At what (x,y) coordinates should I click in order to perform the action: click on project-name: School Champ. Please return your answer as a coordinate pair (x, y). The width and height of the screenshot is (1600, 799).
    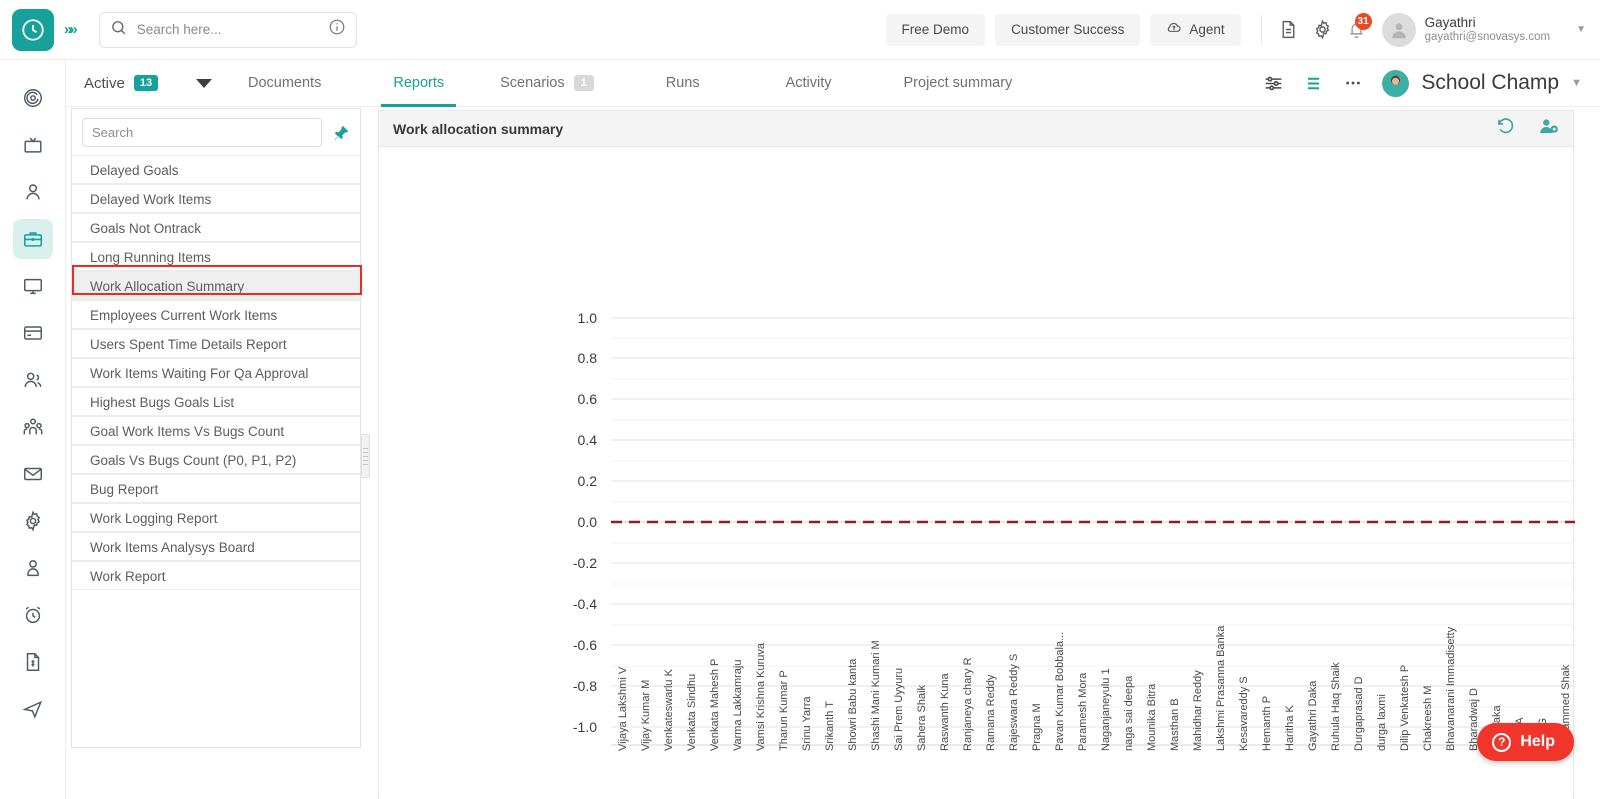
    Looking at the image, I should click on (1490, 82).